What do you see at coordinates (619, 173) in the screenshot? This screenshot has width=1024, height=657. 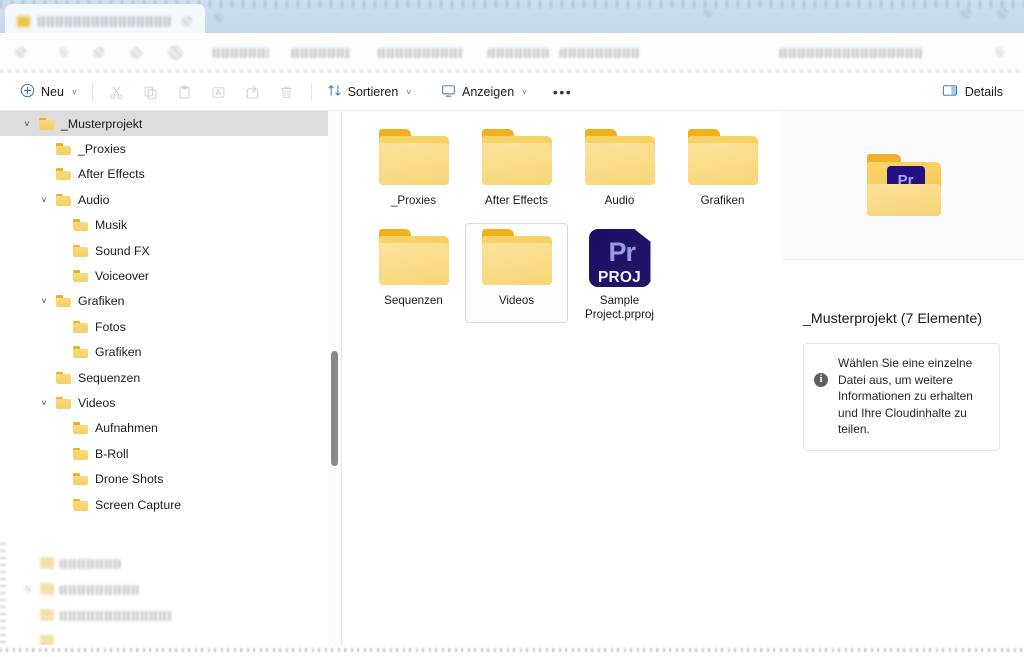 I see `folder-tile: Audio` at bounding box center [619, 173].